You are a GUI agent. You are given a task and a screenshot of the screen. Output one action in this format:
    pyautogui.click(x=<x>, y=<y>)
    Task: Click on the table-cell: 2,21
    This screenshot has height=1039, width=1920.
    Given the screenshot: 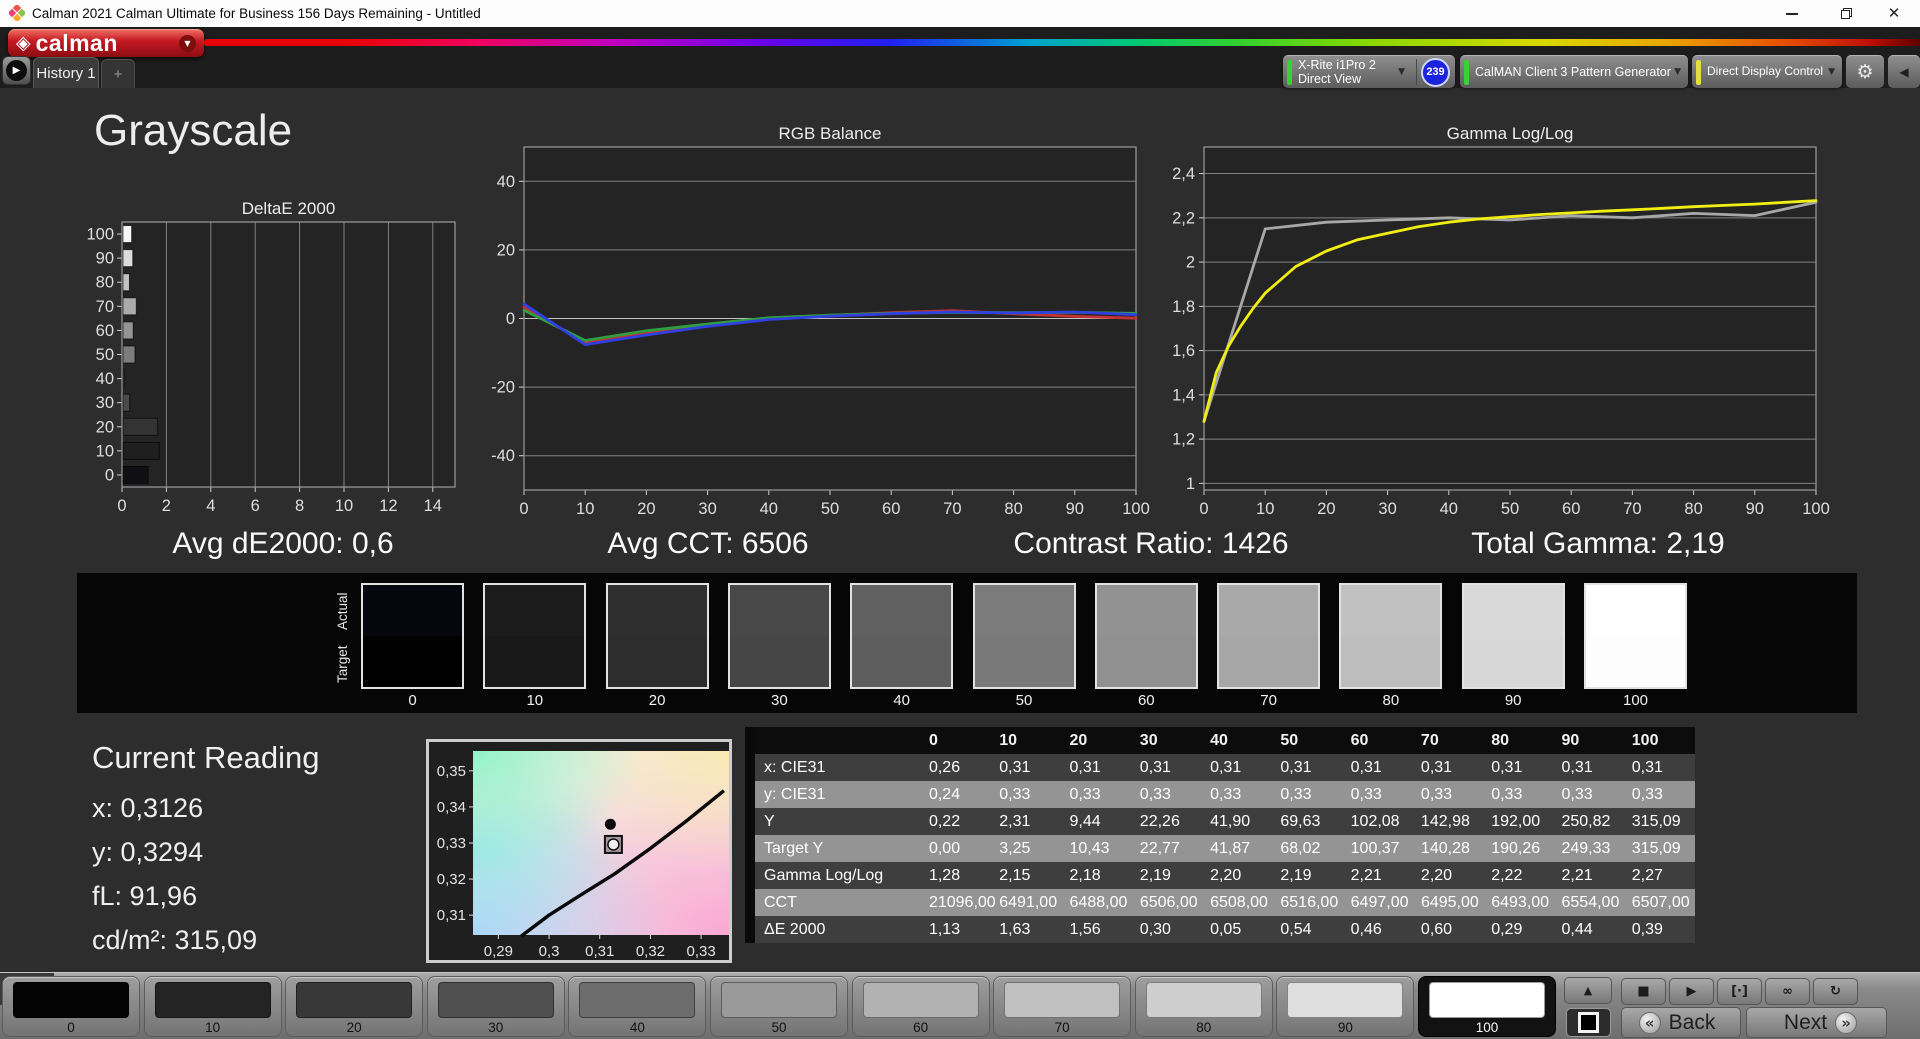 What is the action you would take?
    pyautogui.click(x=1577, y=875)
    